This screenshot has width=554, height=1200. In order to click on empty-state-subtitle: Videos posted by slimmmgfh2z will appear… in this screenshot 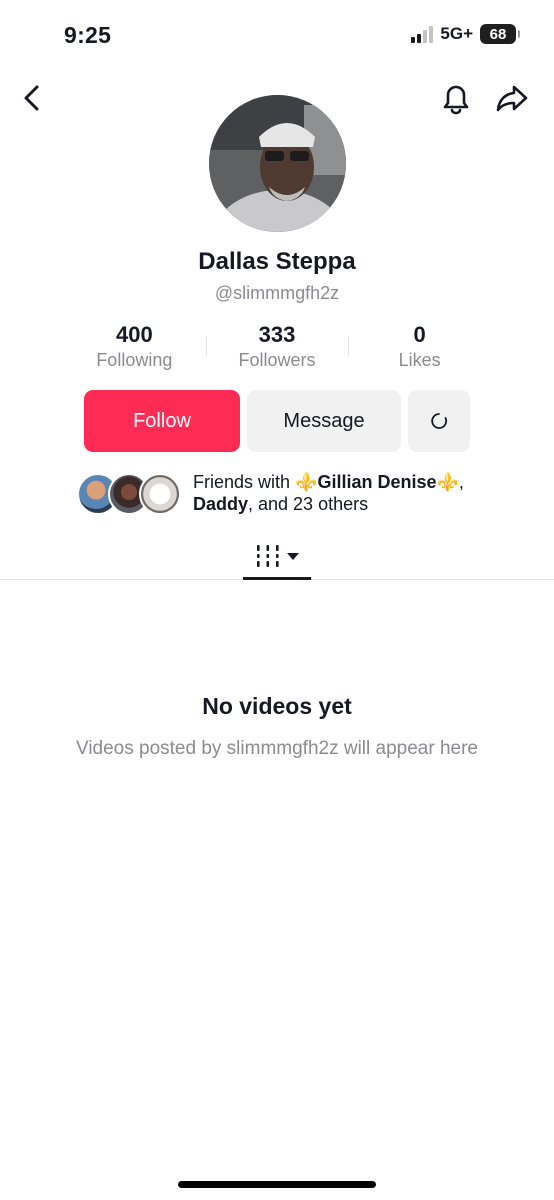, I will do `click(276, 748)`.